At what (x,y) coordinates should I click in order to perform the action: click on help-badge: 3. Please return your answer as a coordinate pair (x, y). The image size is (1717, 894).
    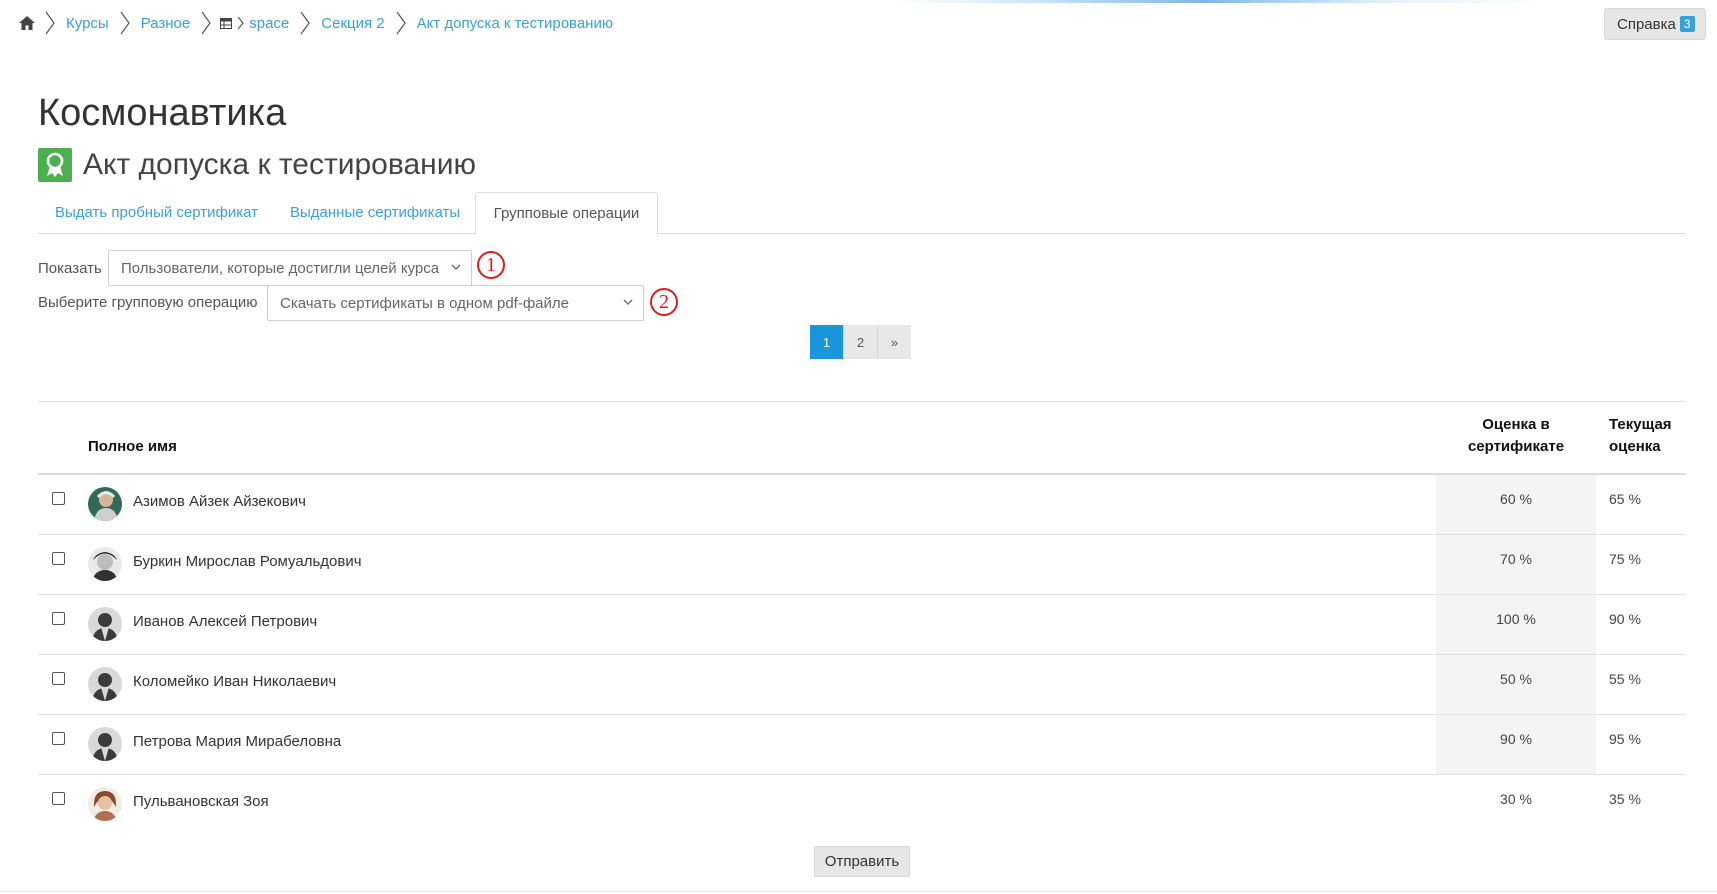
    Looking at the image, I should click on (1687, 24).